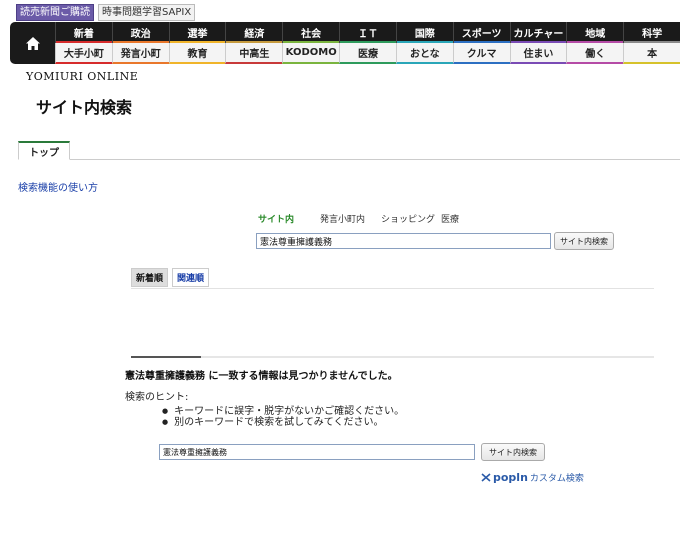  I want to click on tab-bar: トップ, so click(349, 150).